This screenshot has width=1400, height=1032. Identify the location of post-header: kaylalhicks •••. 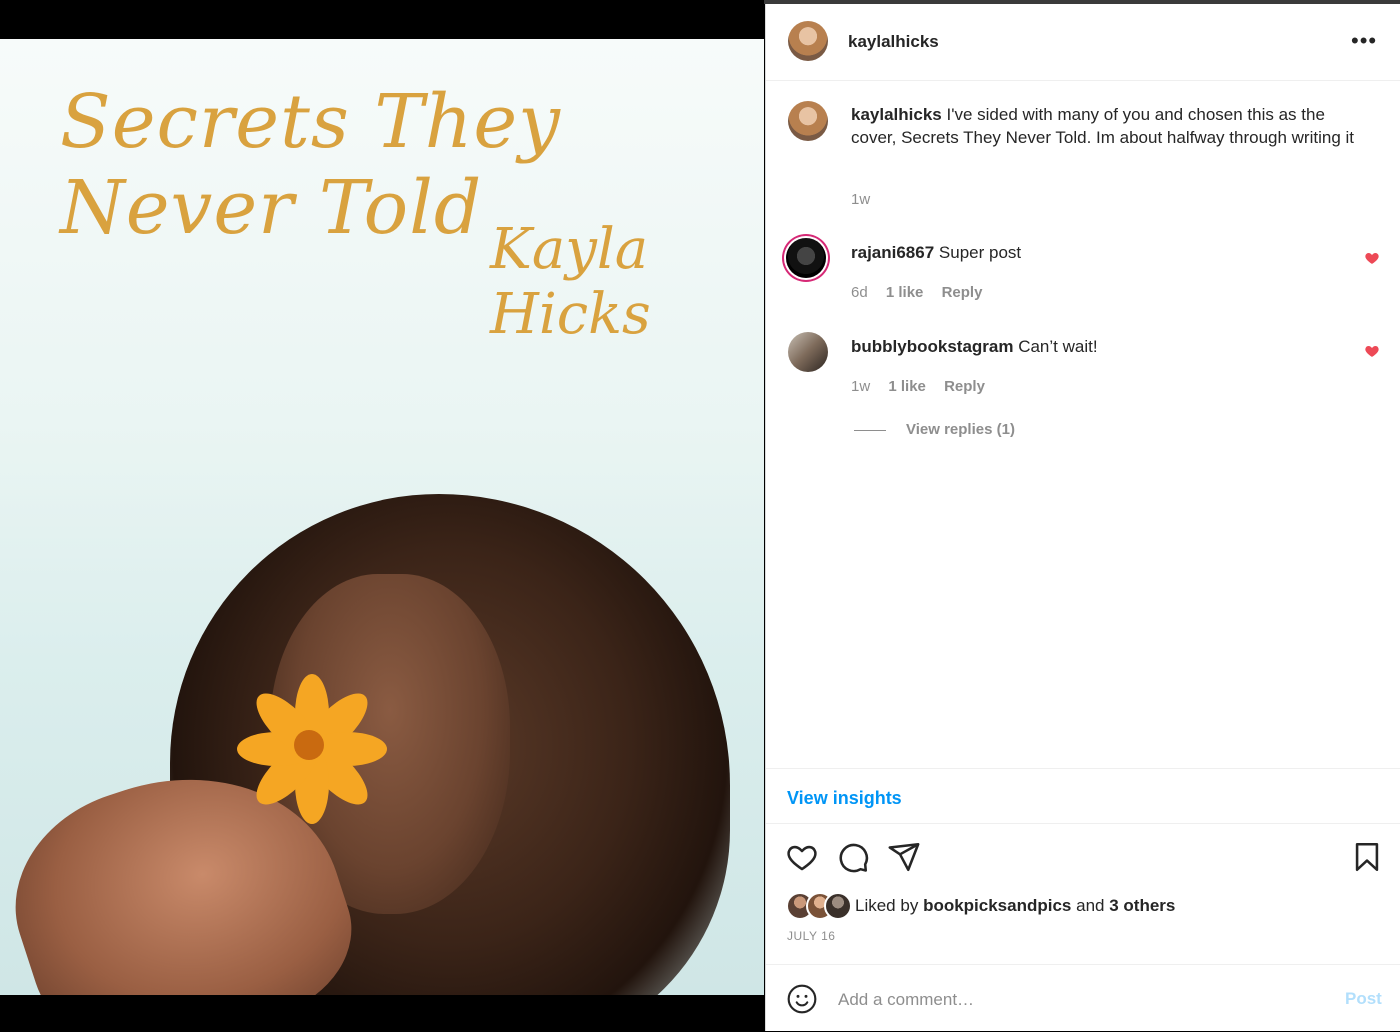
(1083, 42).